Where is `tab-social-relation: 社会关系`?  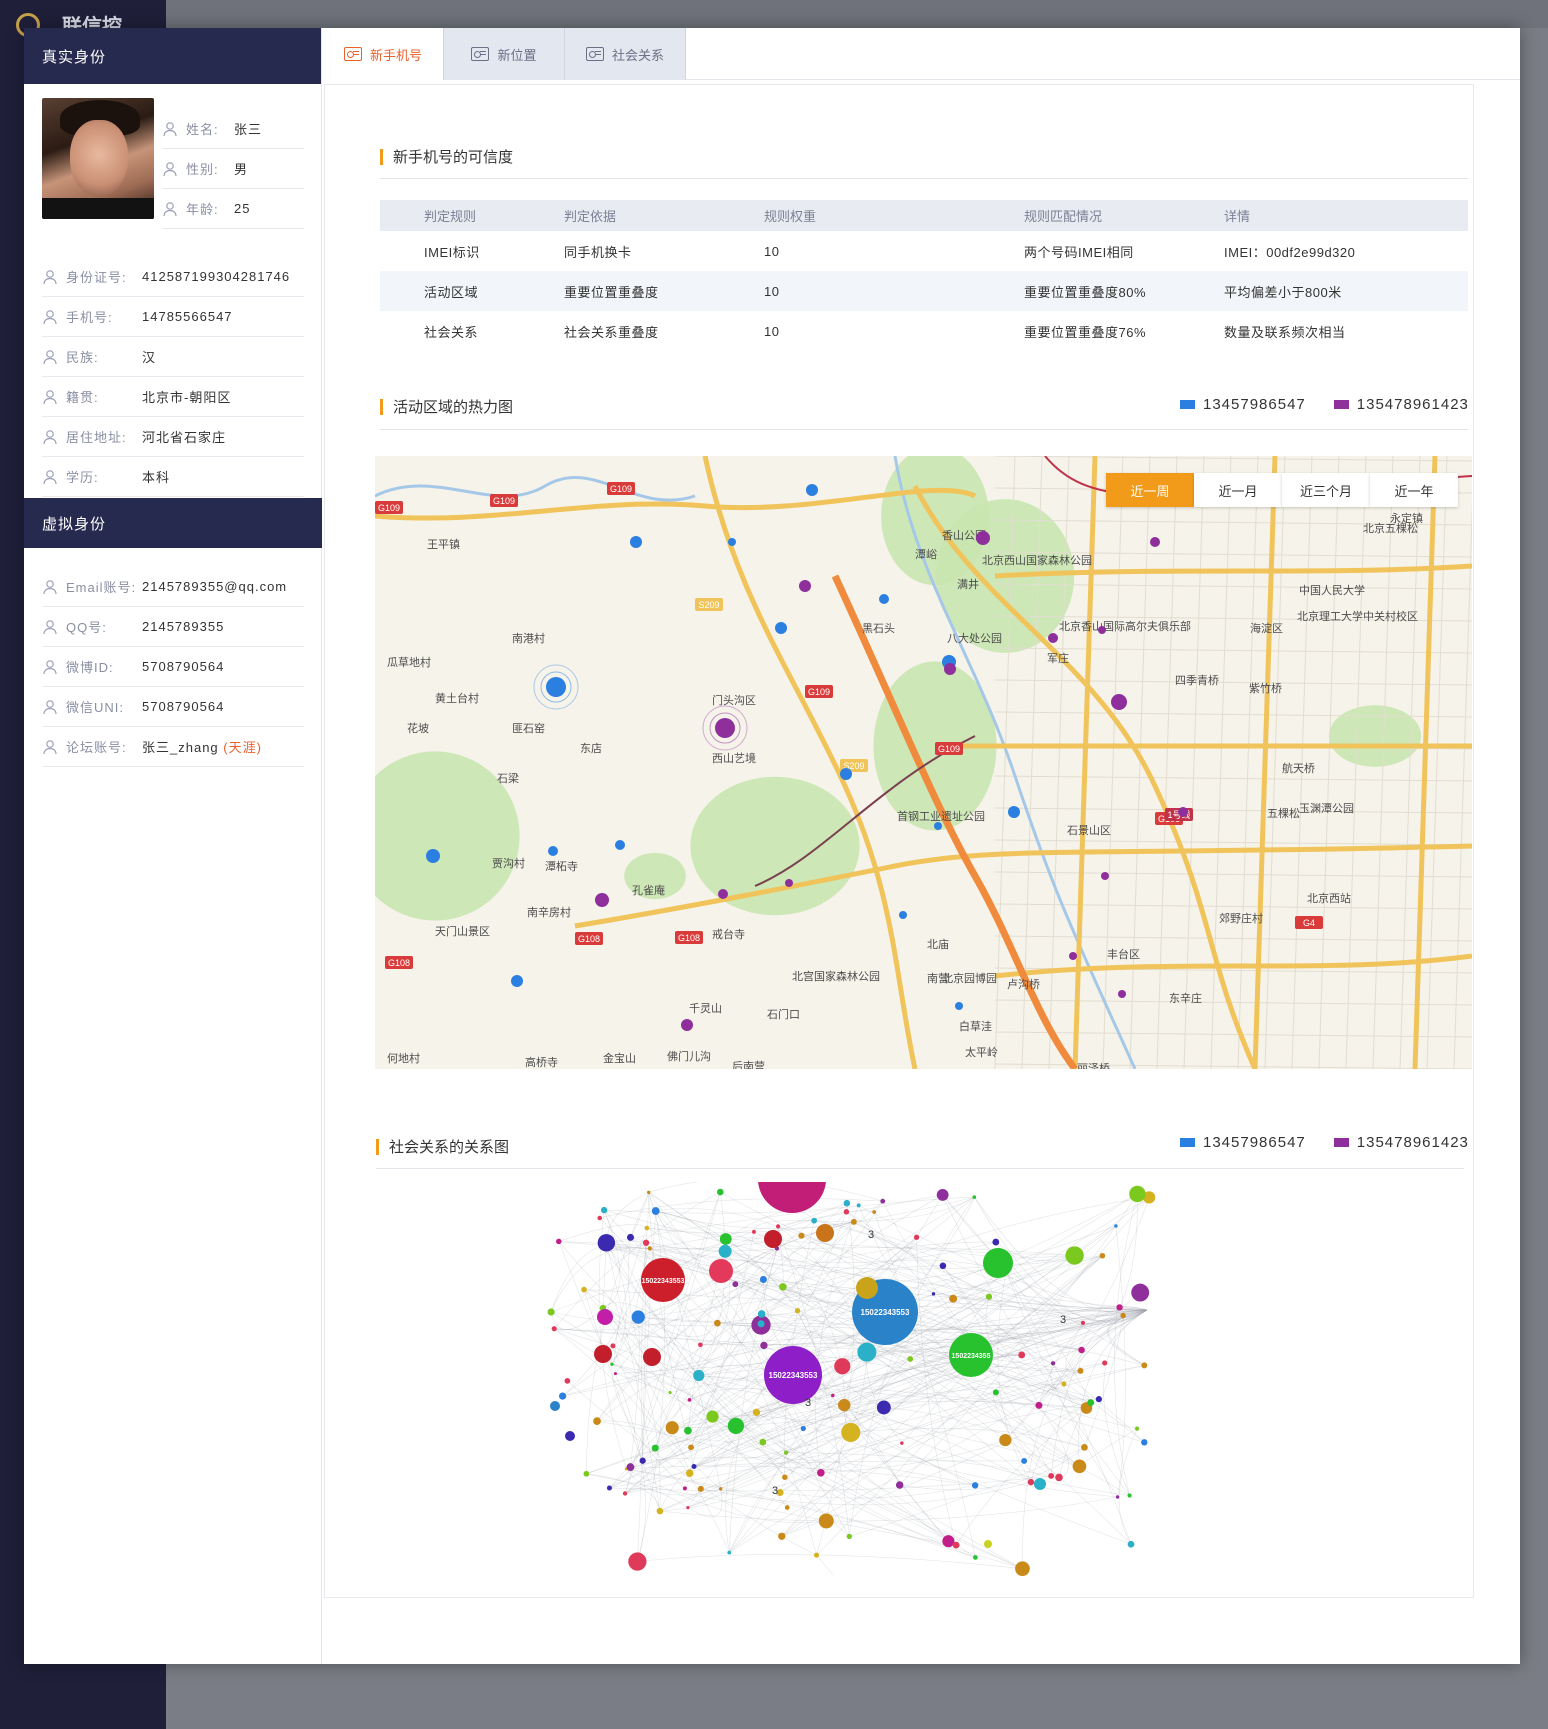 tab-social-relation: 社会关系 is located at coordinates (625, 54).